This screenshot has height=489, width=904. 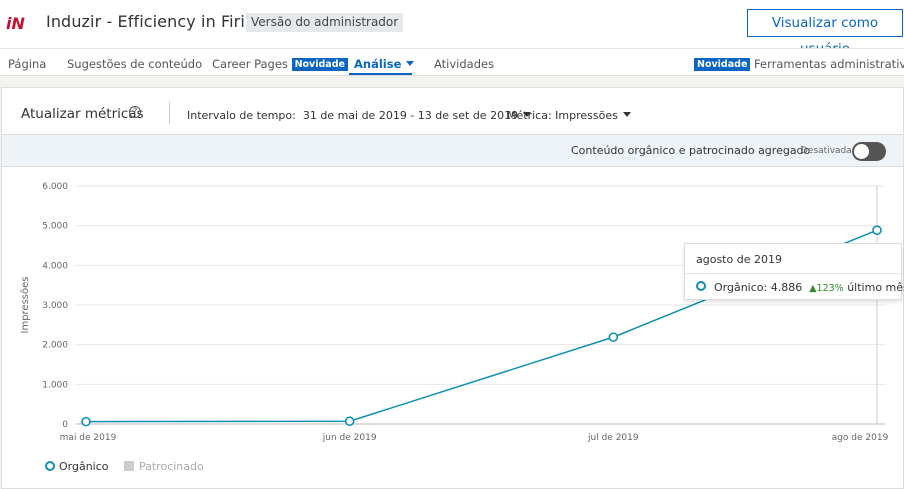 I want to click on square-marker-icon, so click(x=129, y=466).